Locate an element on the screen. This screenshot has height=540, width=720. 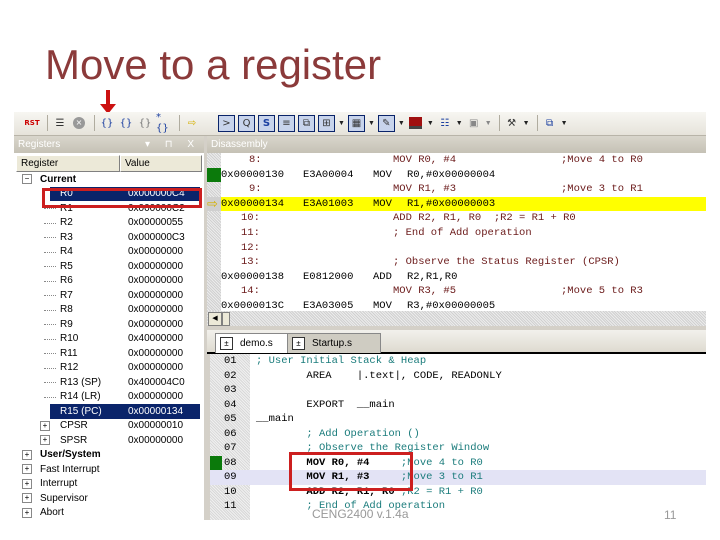
register-value: 0x000000C3 is located at coordinates (156, 237).